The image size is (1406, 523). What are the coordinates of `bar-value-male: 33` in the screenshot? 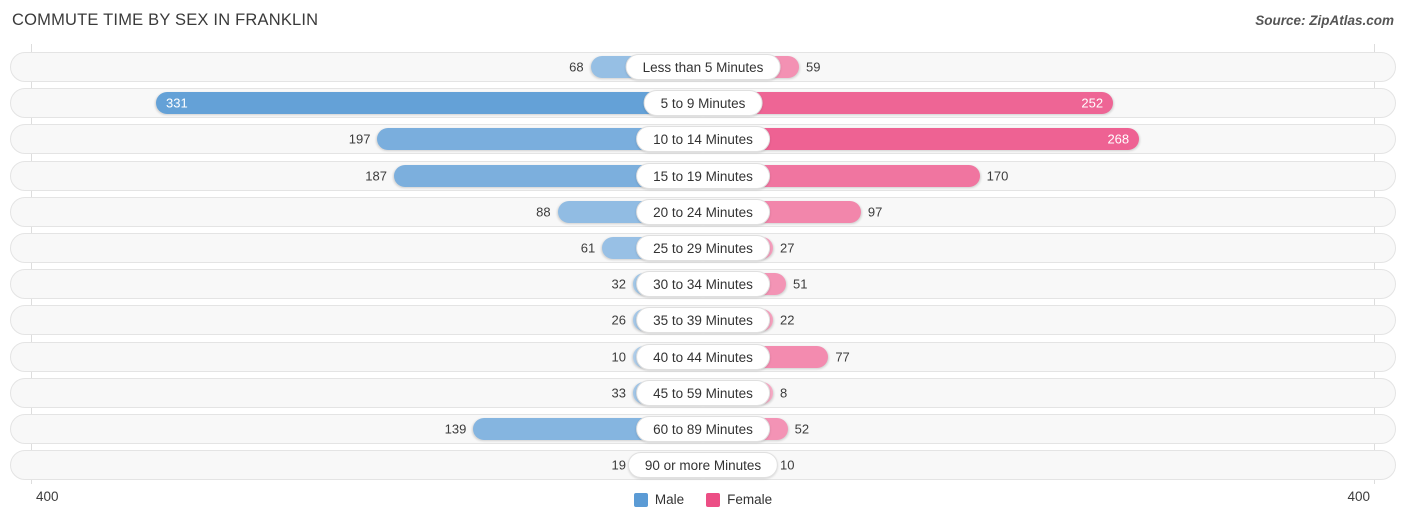 It's located at (618, 393).